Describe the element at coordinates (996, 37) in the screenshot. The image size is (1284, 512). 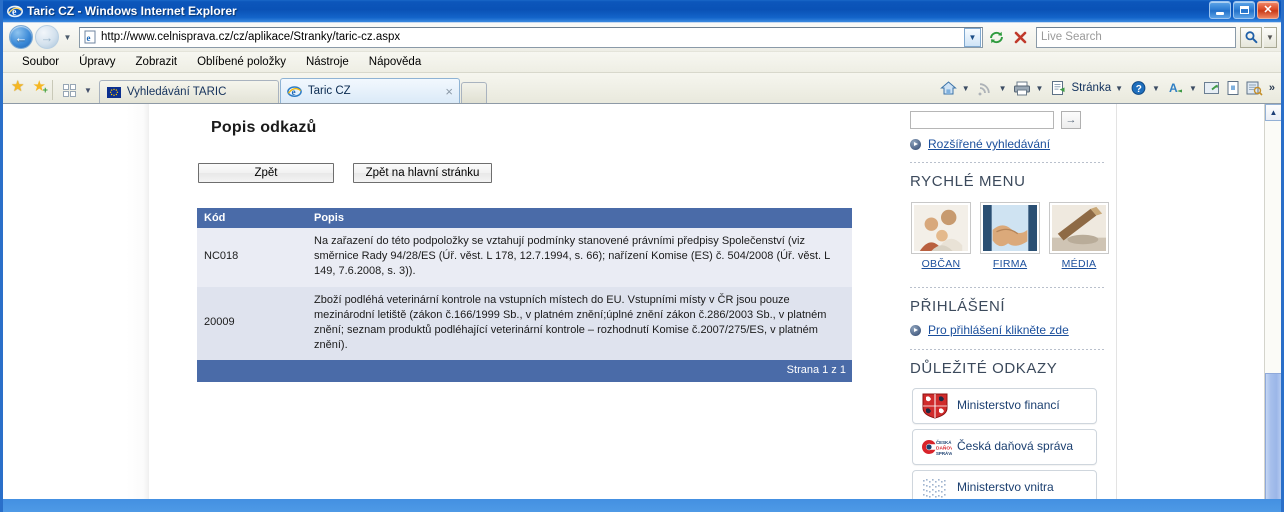
I see `refresh-icon` at that location.